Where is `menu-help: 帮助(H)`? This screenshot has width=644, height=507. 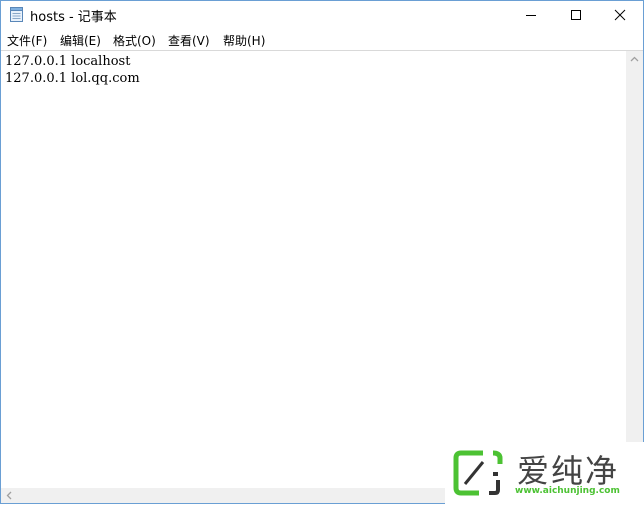
menu-help: 帮助(H) is located at coordinates (244, 40).